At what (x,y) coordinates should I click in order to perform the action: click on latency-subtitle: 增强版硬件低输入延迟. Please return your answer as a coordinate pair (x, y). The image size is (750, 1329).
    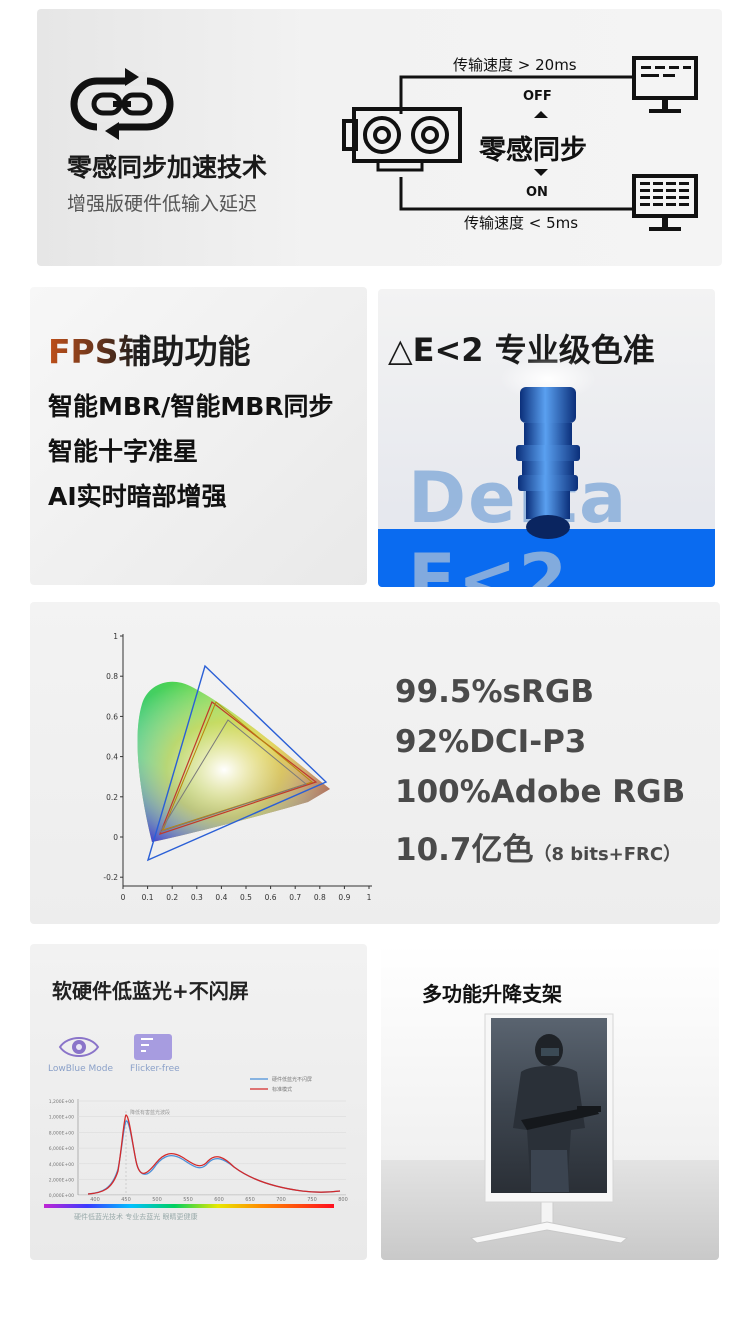
    Looking at the image, I should click on (162, 204).